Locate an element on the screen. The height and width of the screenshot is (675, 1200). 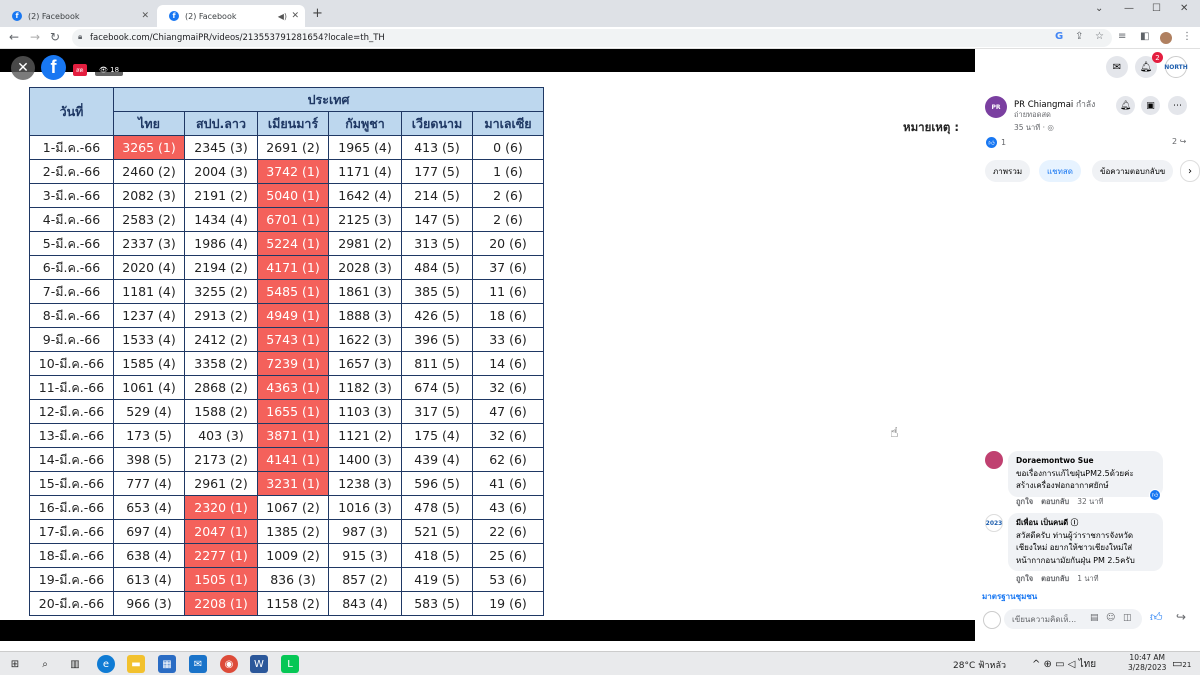
browser-tab: f (2) Facebook ✕ is located at coordinates (77, 16).